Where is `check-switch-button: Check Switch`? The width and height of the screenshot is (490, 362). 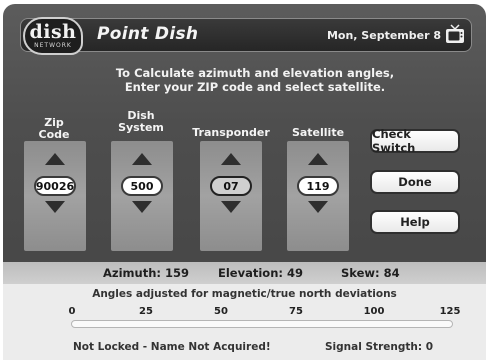
check-switch-button: Check Switch is located at coordinates (415, 141).